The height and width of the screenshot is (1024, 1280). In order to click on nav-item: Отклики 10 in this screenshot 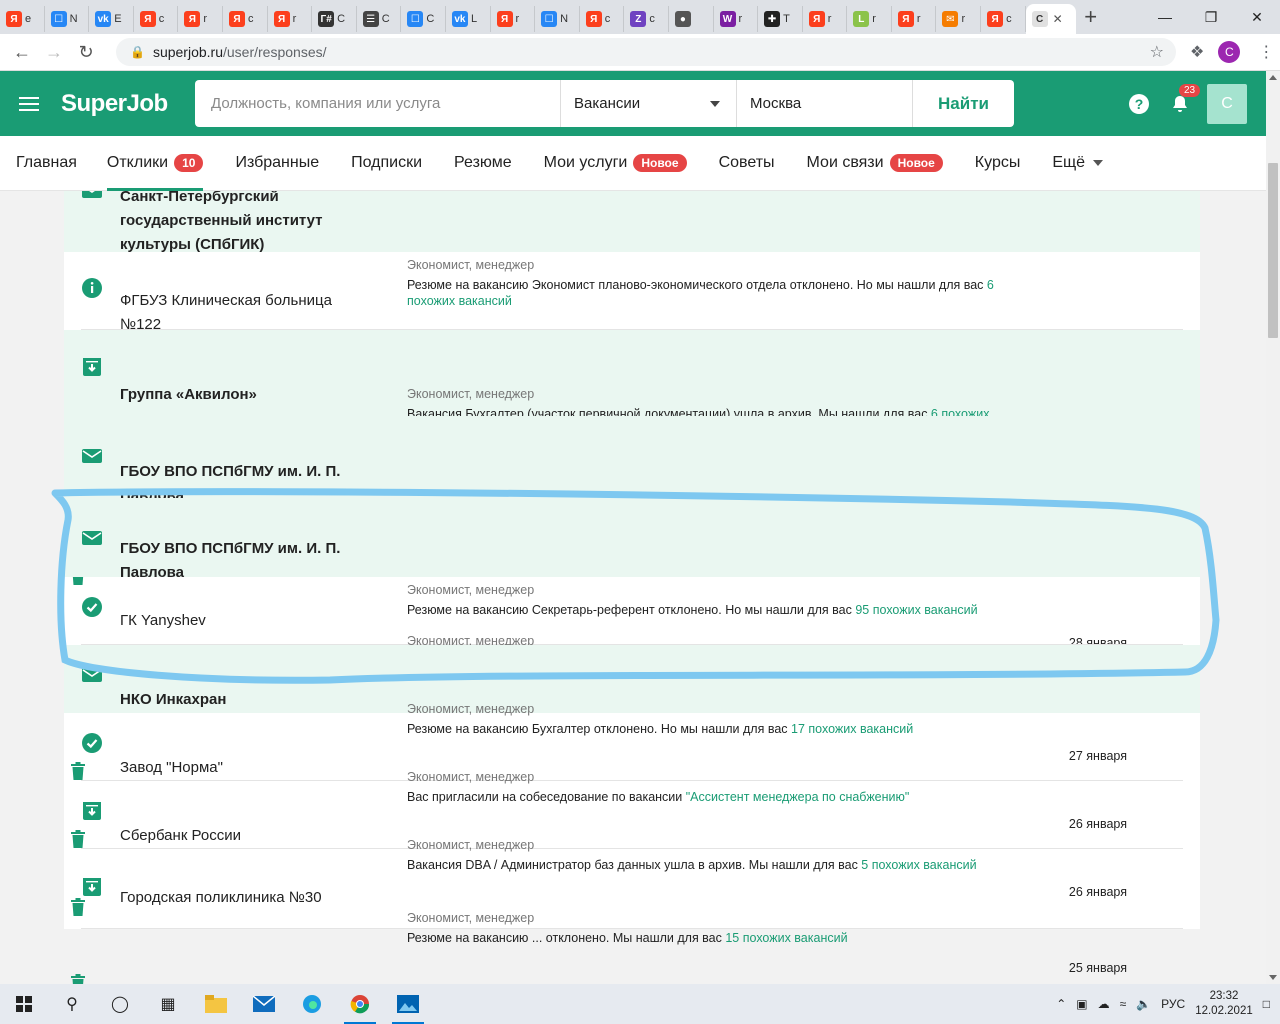, I will do `click(155, 163)`.